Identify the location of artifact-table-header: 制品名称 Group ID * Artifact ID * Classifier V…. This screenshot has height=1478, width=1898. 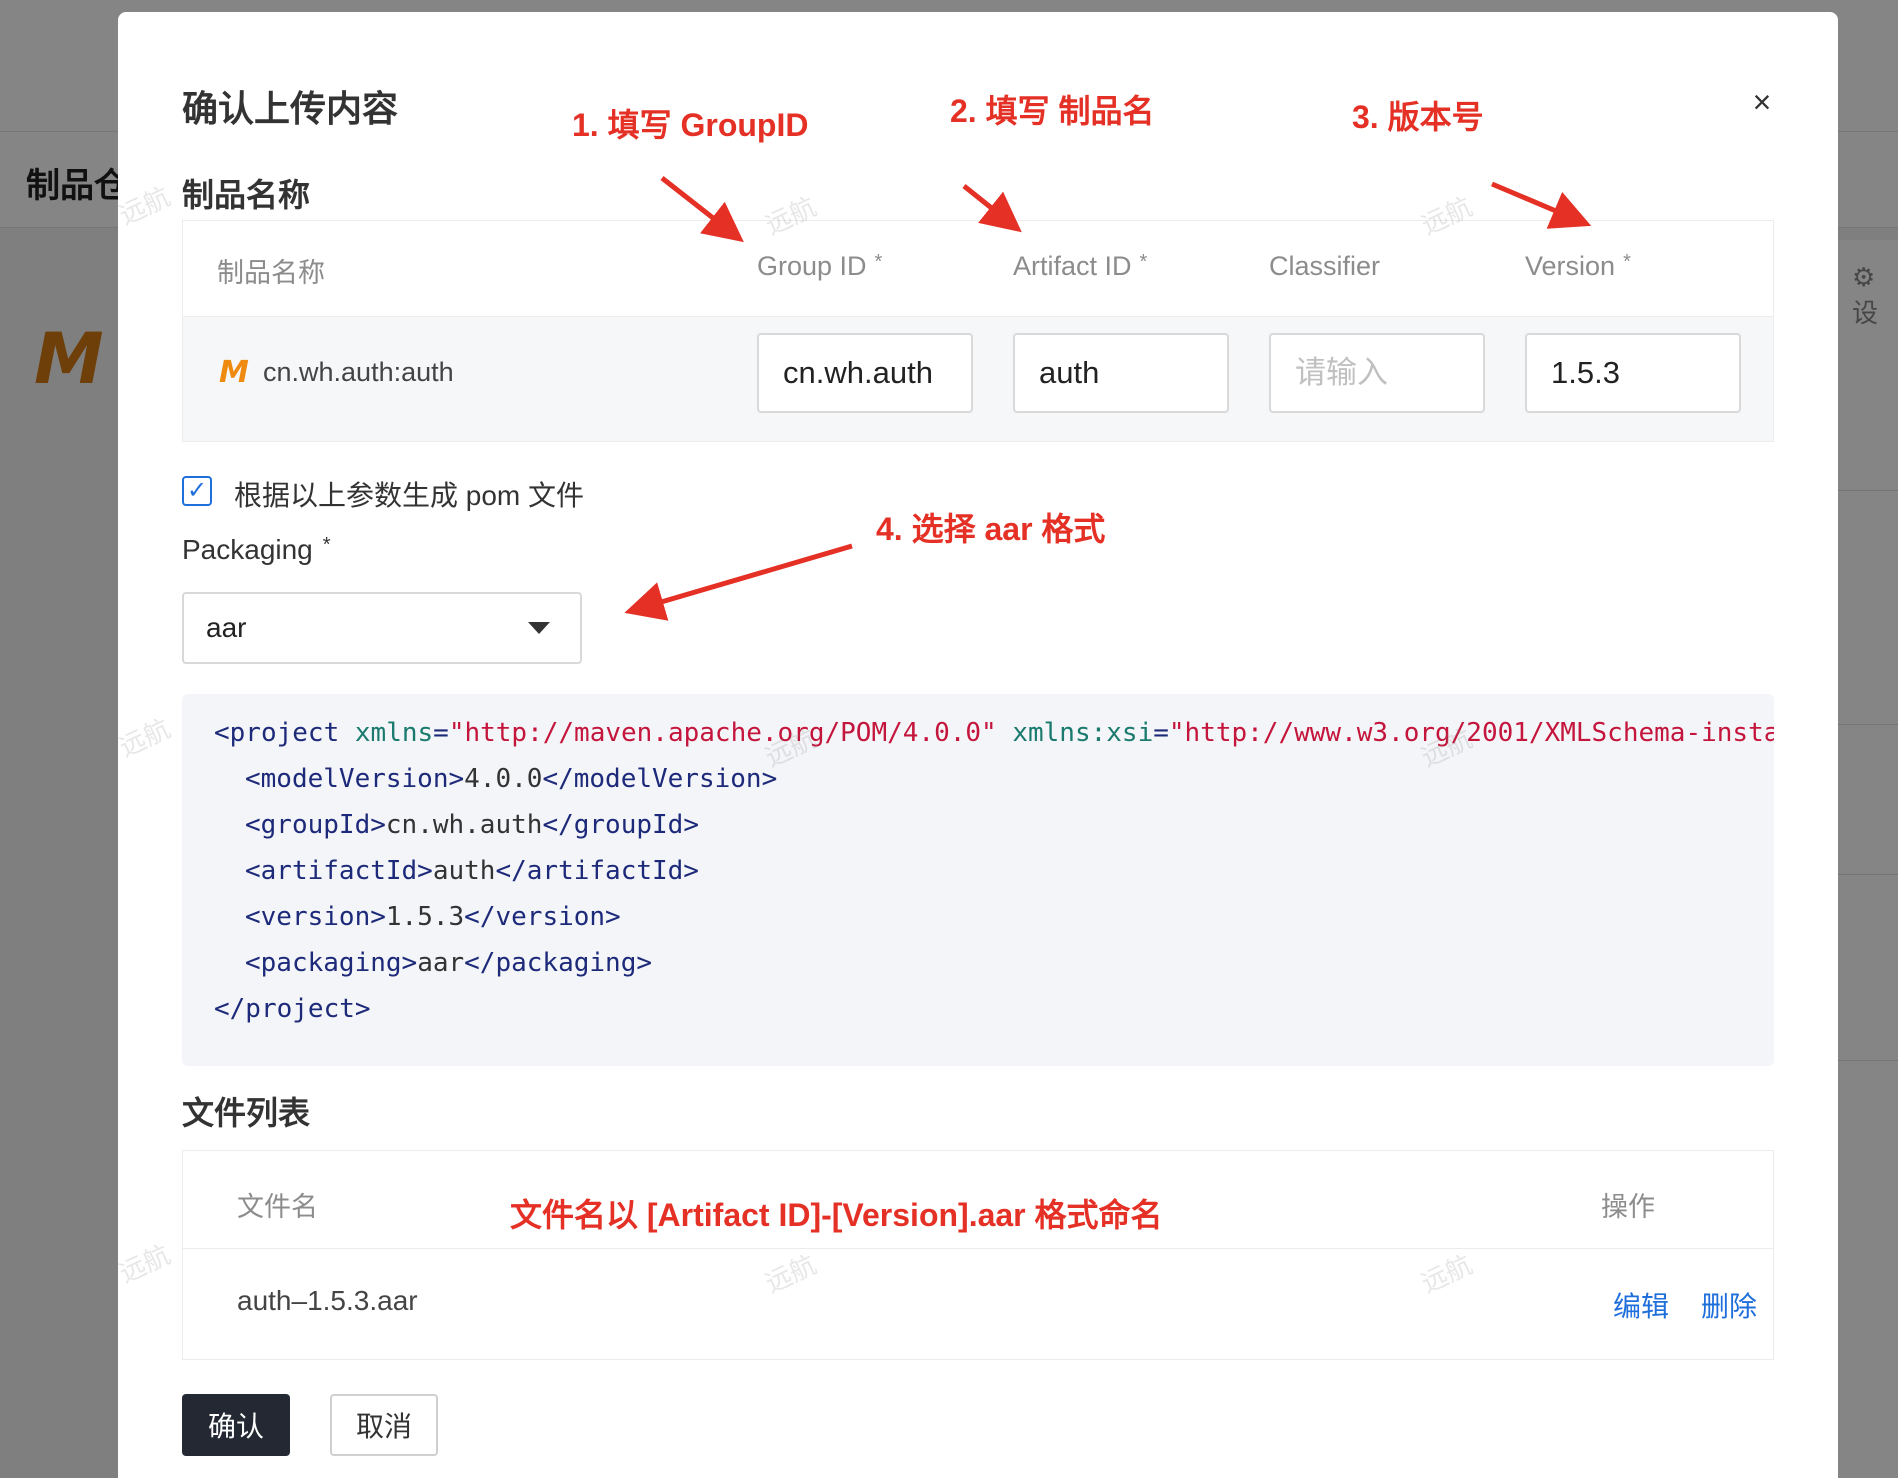
(978, 269).